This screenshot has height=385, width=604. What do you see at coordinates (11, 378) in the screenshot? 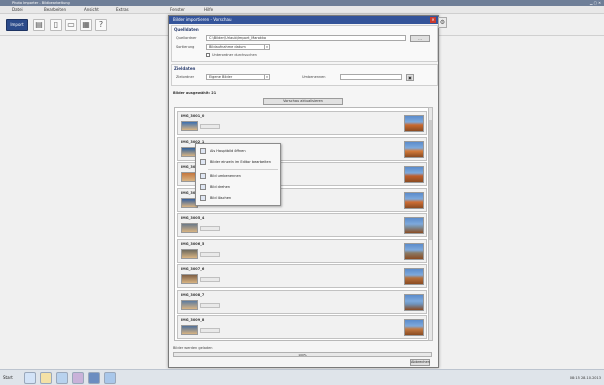
I see `start-button: Start` at bounding box center [11, 378].